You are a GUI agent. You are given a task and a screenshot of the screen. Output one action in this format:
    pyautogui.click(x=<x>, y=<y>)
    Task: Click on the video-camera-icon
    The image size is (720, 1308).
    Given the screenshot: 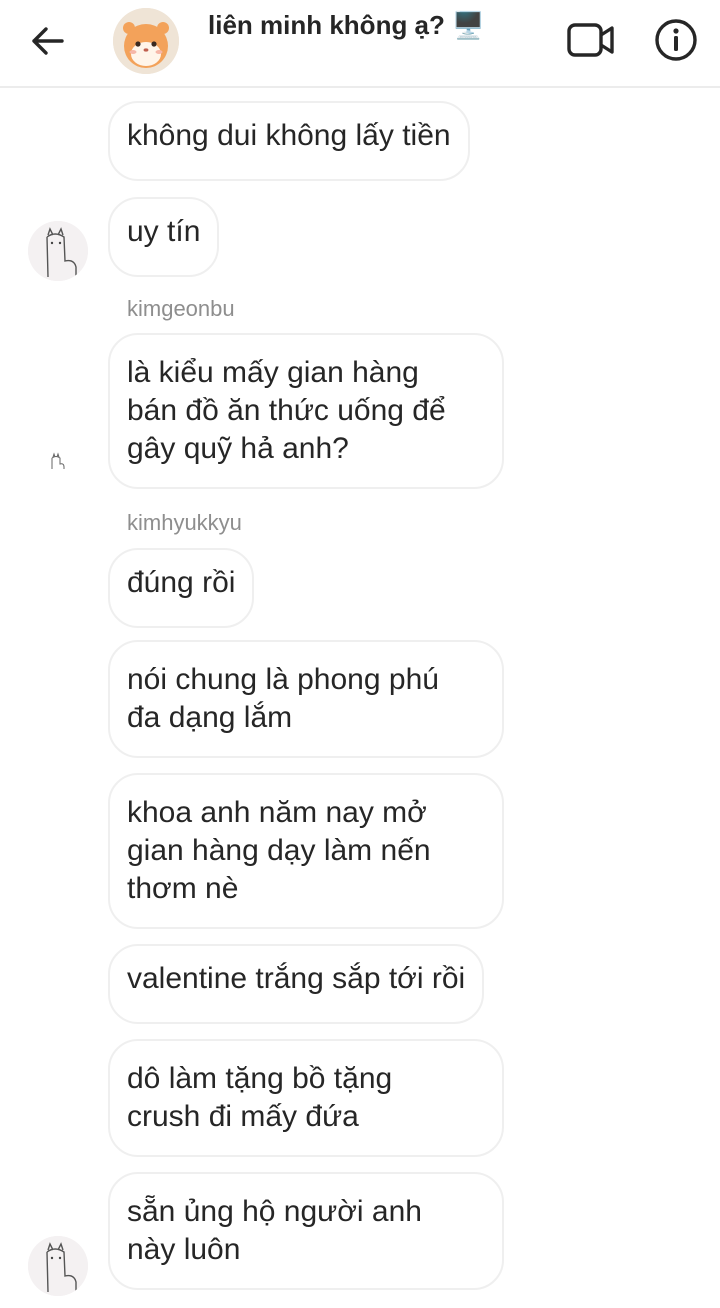 What is the action you would take?
    pyautogui.click(x=590, y=40)
    